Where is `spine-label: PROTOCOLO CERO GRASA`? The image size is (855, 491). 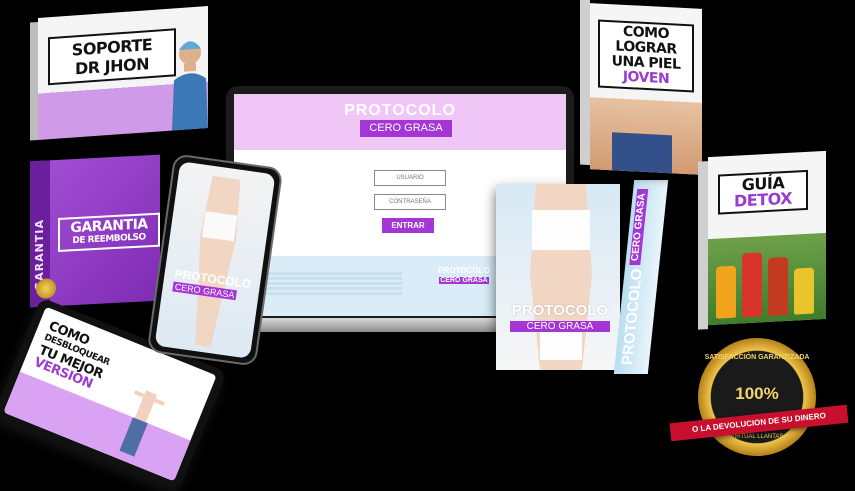
spine-label: PROTOCOLO CERO GRASA is located at coordinates (637, 275).